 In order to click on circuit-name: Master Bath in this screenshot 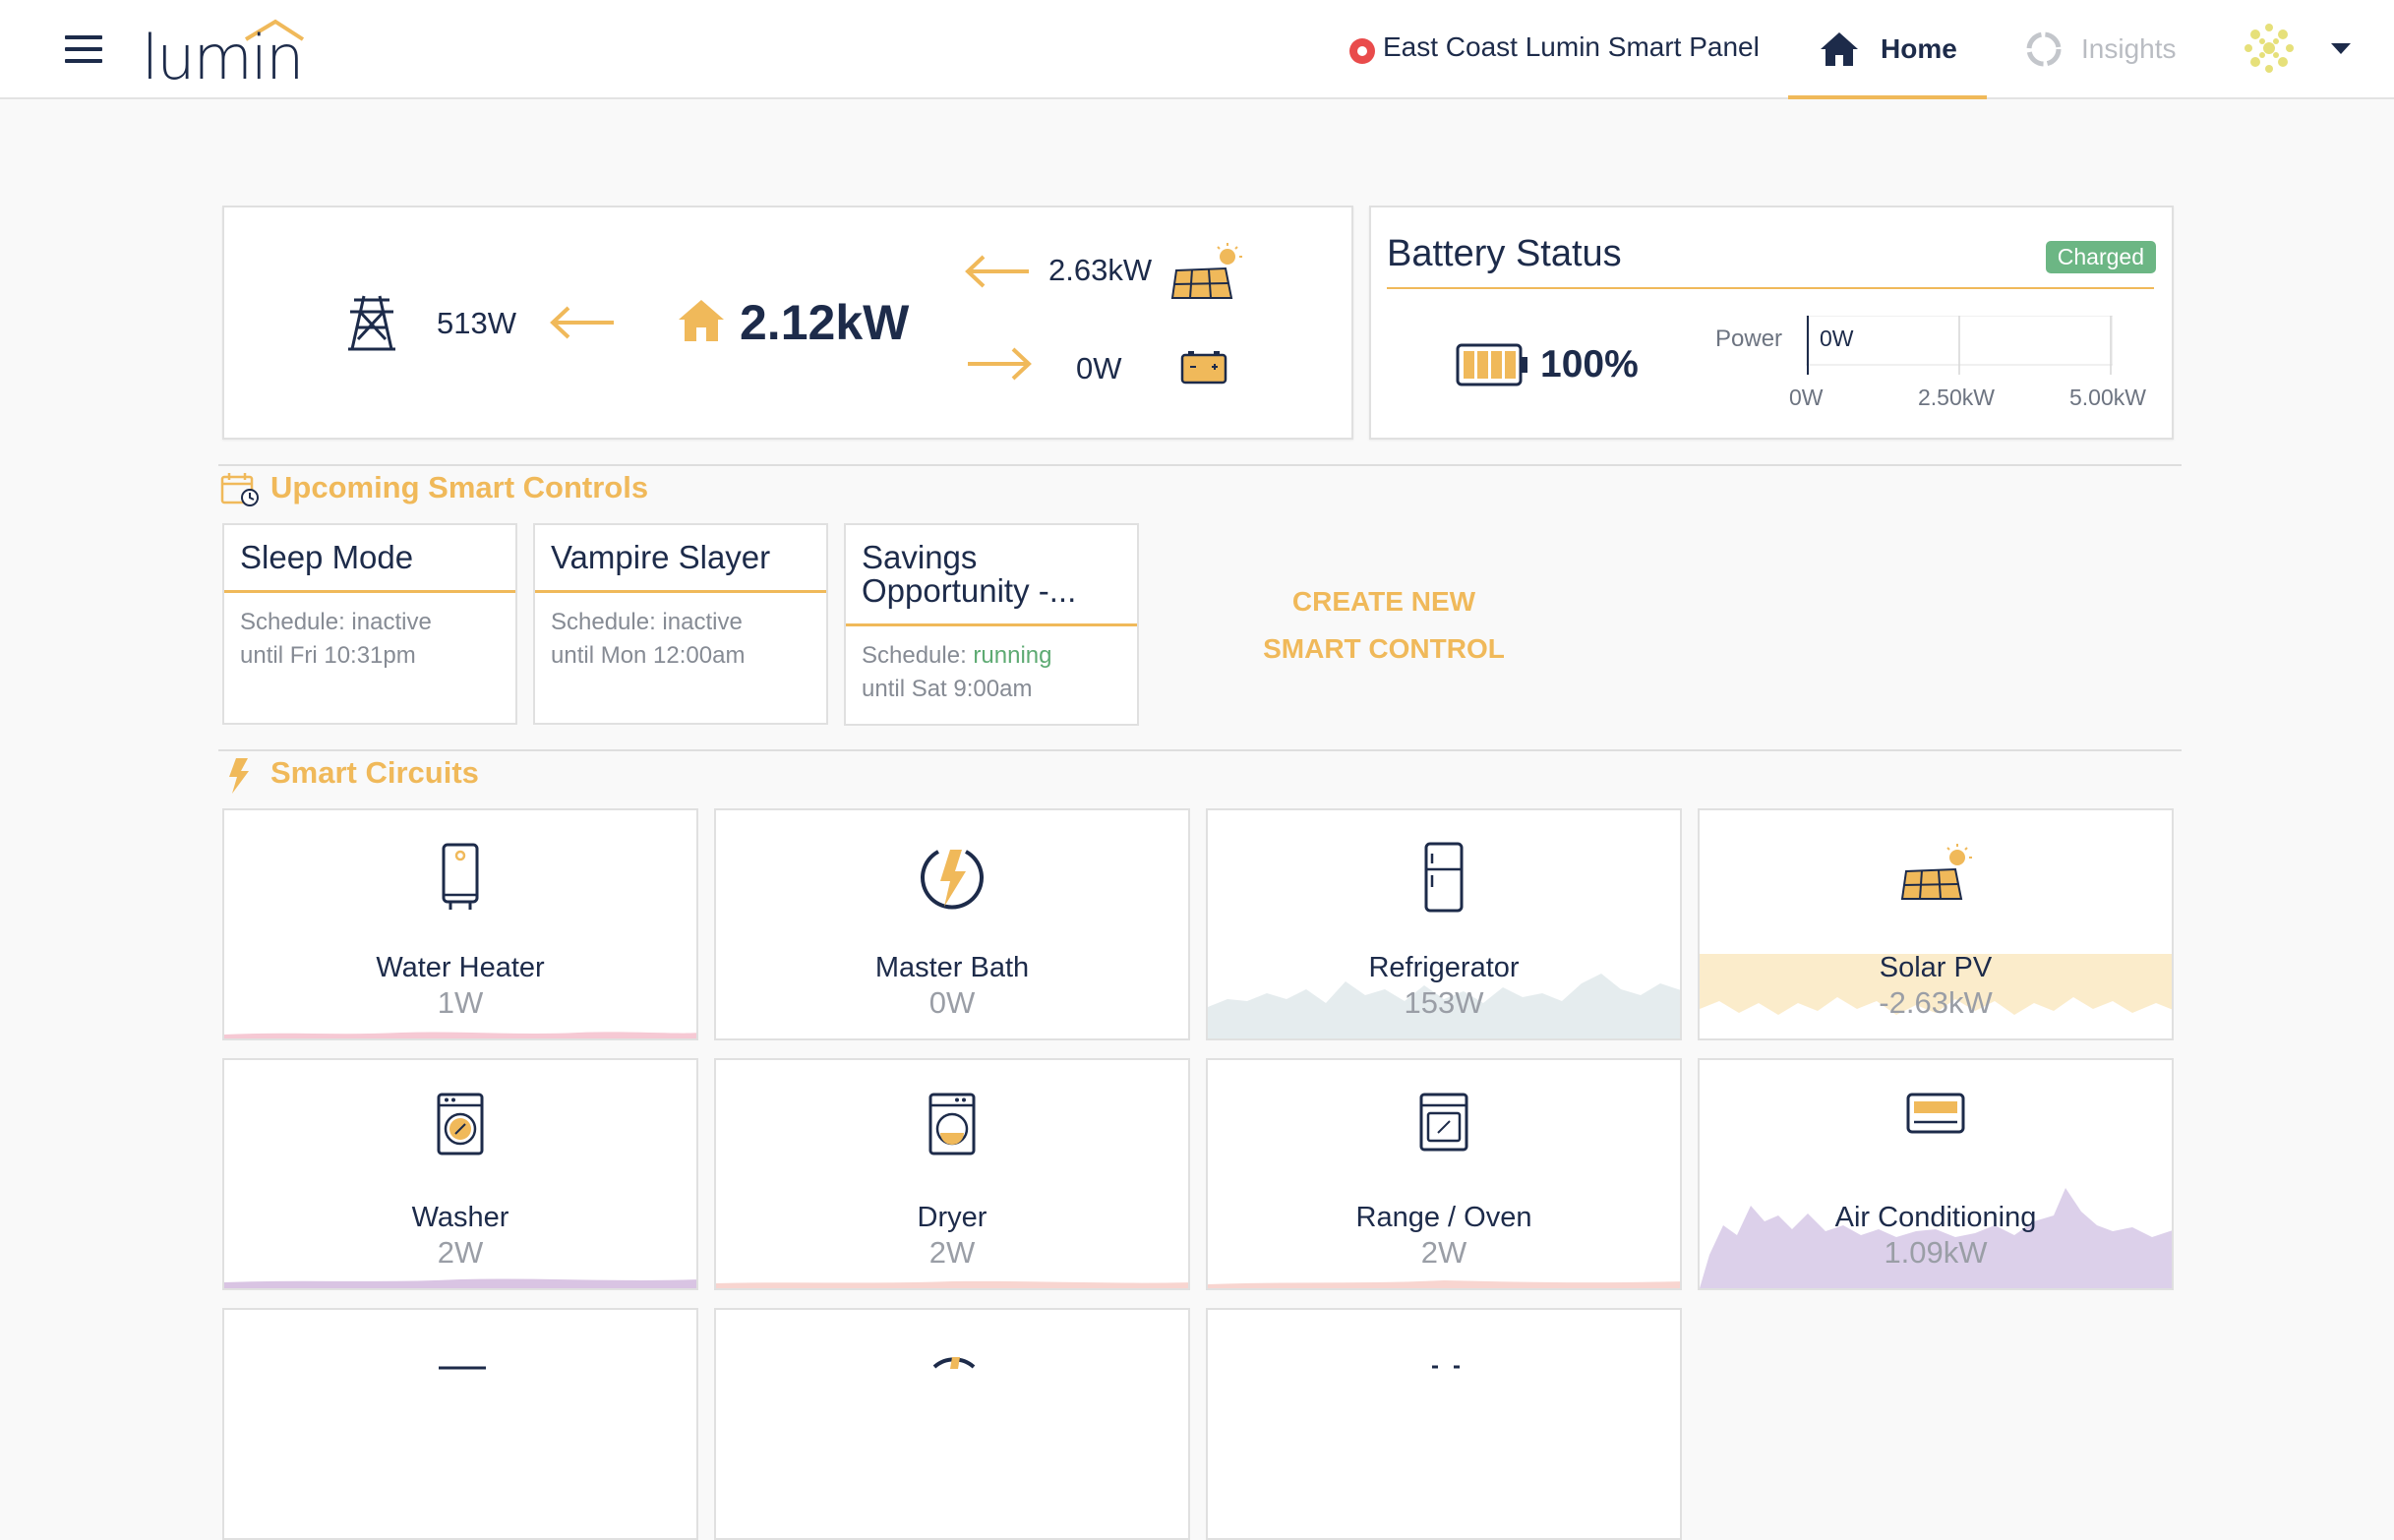, I will do `click(952, 968)`.